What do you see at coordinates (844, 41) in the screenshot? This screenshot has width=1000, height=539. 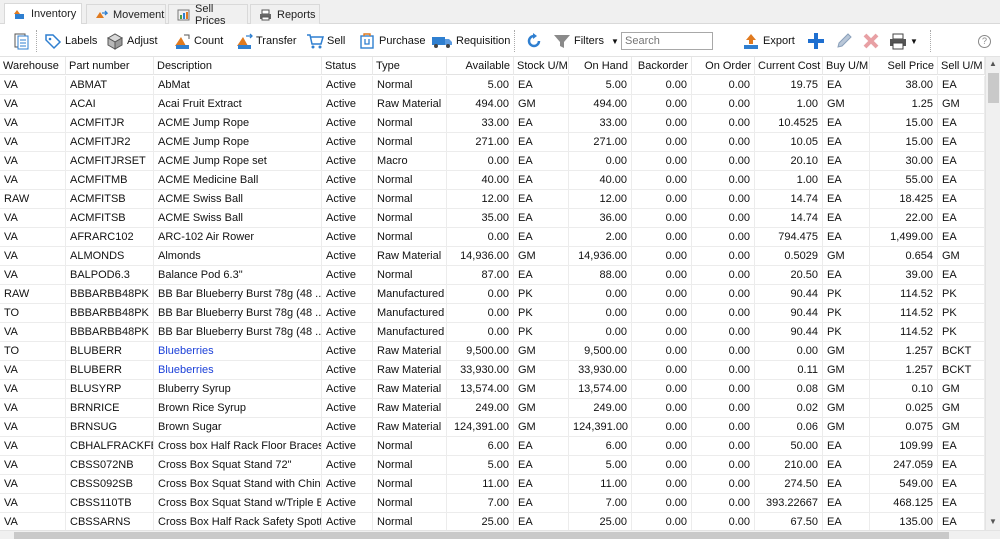 I see `edit-button` at bounding box center [844, 41].